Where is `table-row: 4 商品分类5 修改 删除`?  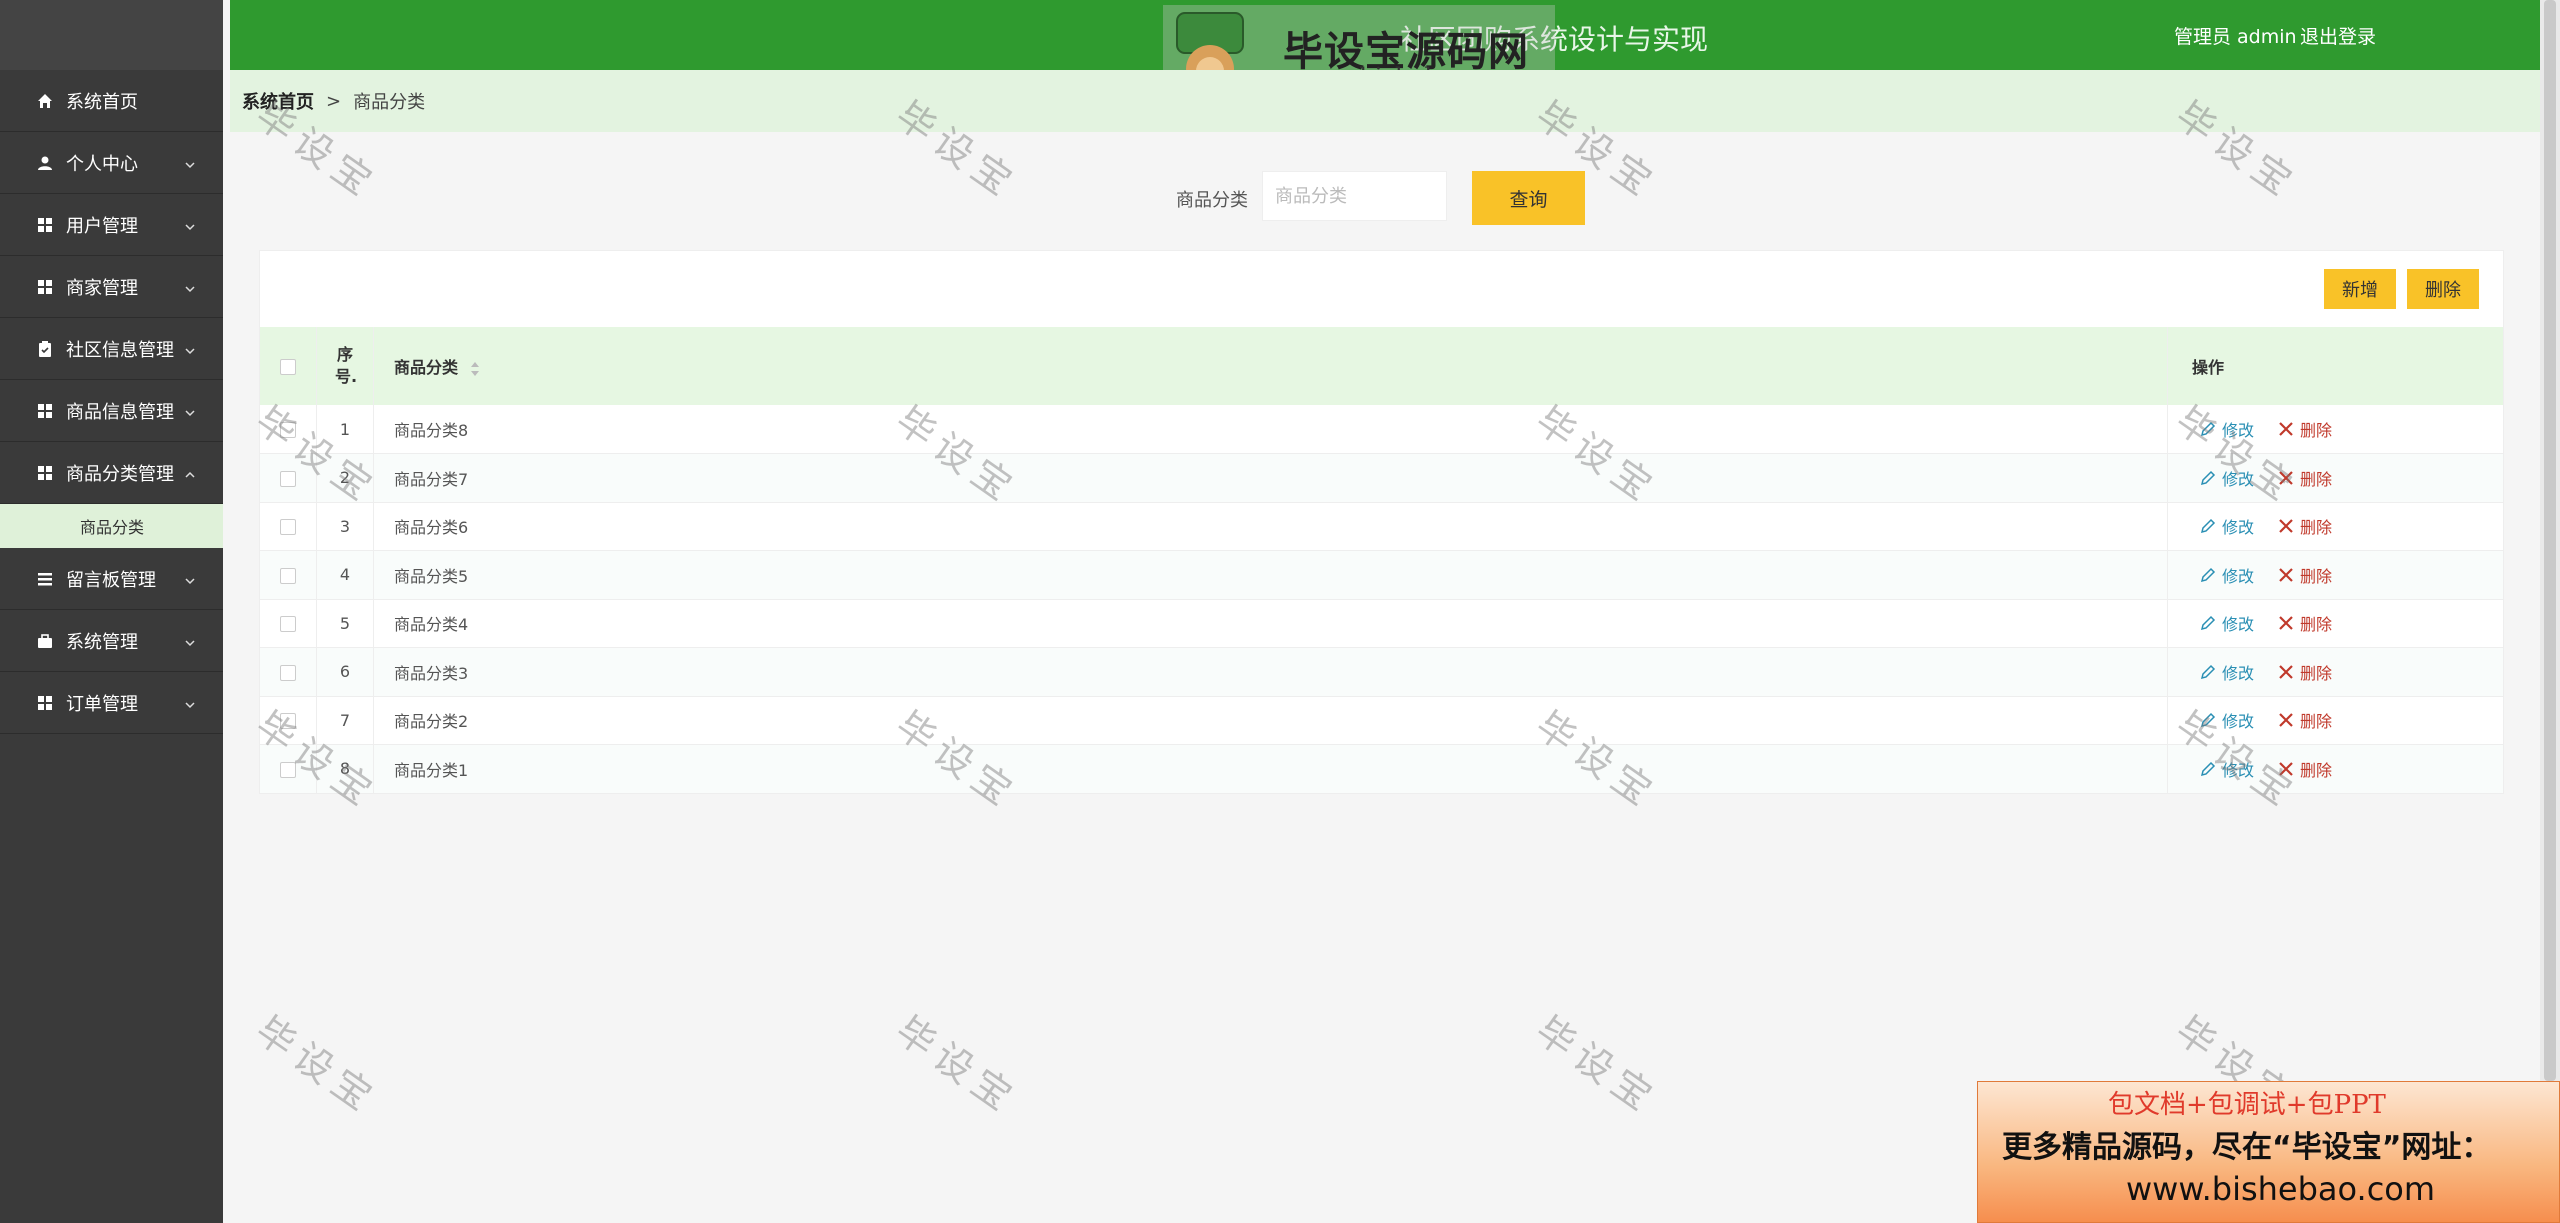
table-row: 4 商品分类5 修改 删除 is located at coordinates (1381, 574).